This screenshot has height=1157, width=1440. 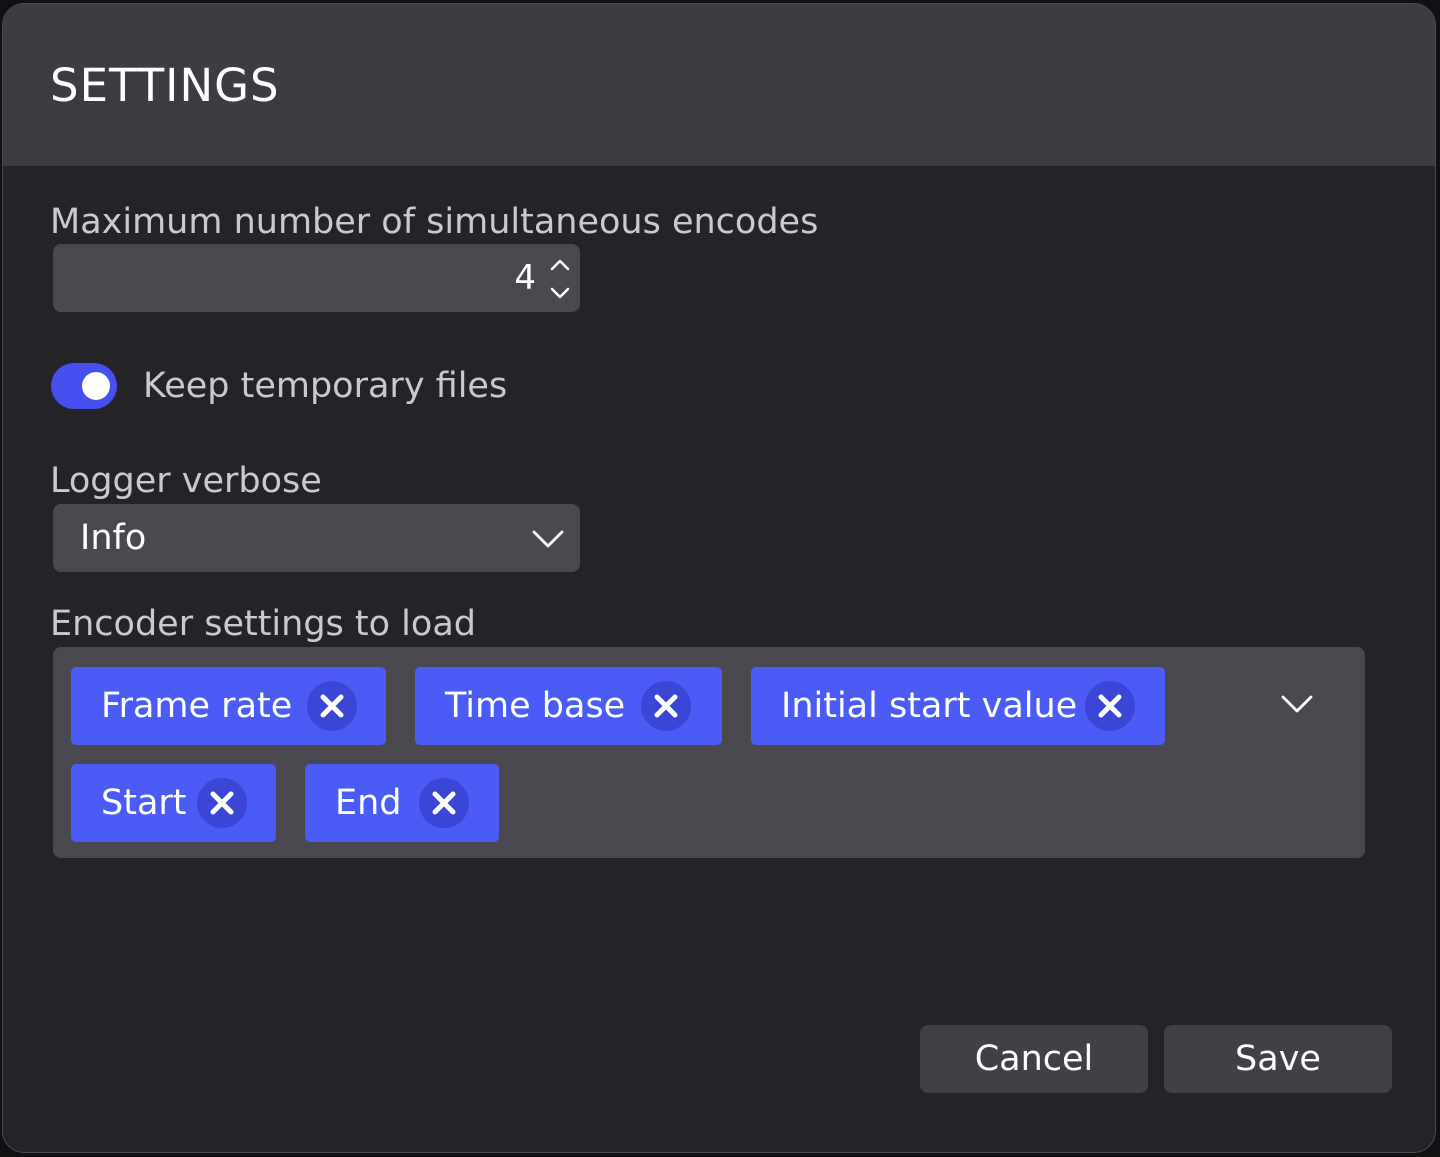 I want to click on max-encodes-input: 4, so click(x=316, y=278).